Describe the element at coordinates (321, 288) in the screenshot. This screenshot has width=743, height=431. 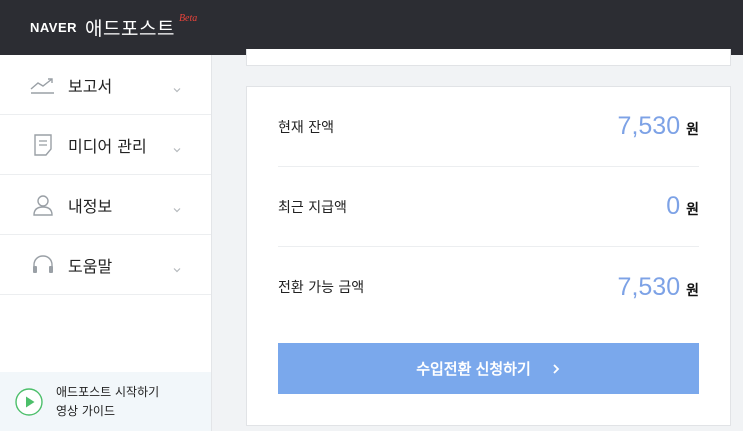
I see `row-label: 전환 가능 금액` at that location.